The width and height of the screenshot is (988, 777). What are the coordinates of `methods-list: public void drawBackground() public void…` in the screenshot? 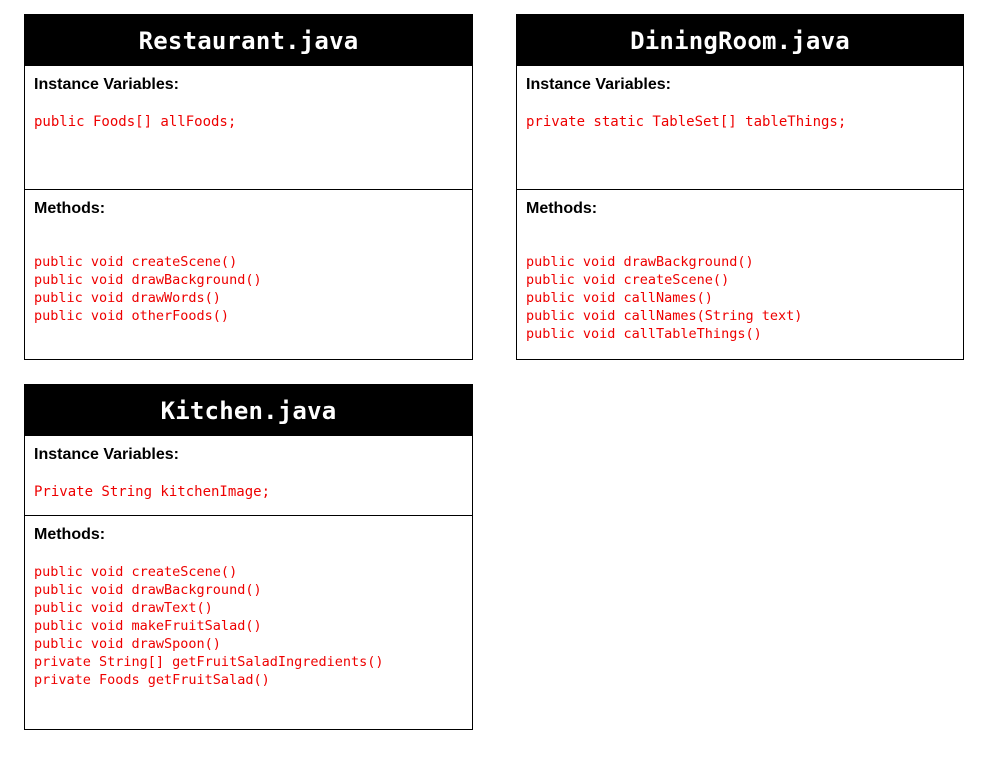 It's located at (740, 298).